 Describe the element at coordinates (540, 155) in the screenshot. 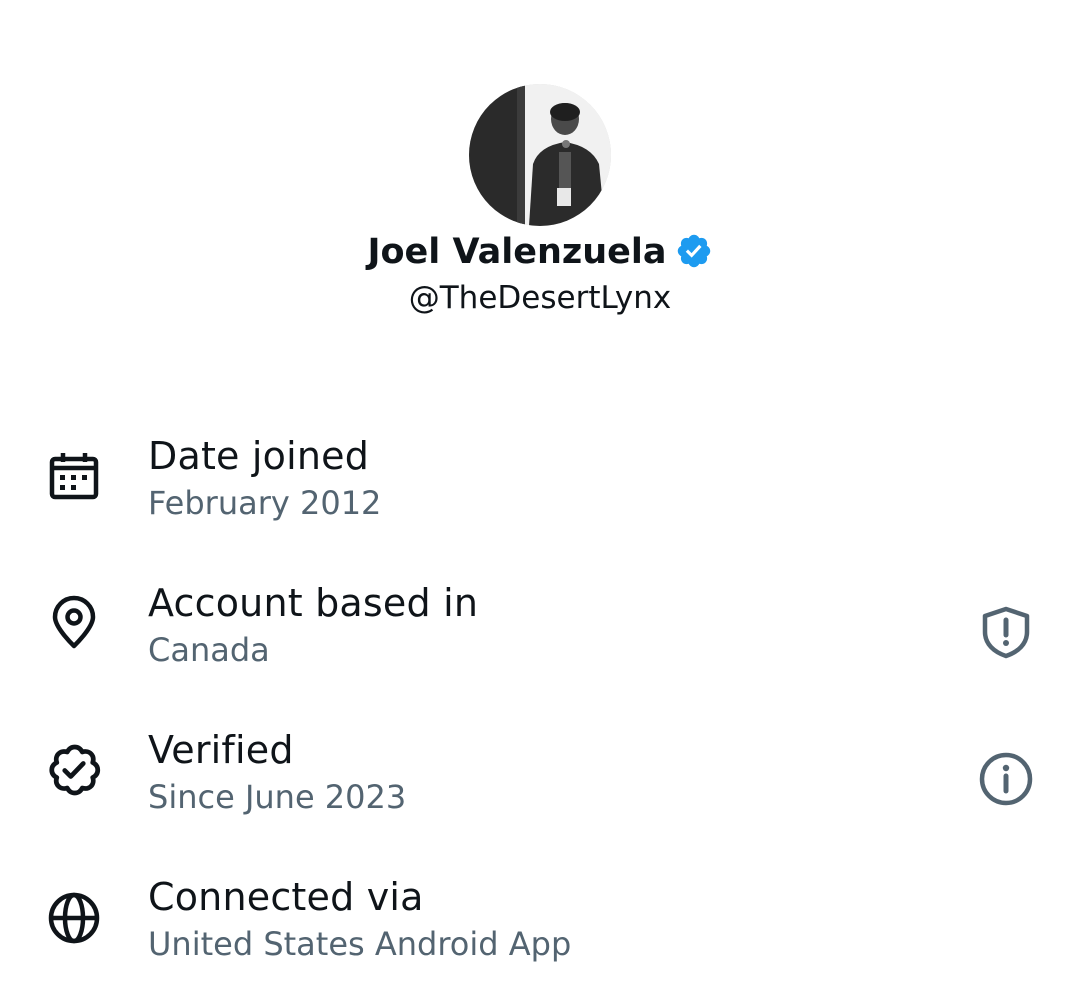

I see `avatar` at that location.